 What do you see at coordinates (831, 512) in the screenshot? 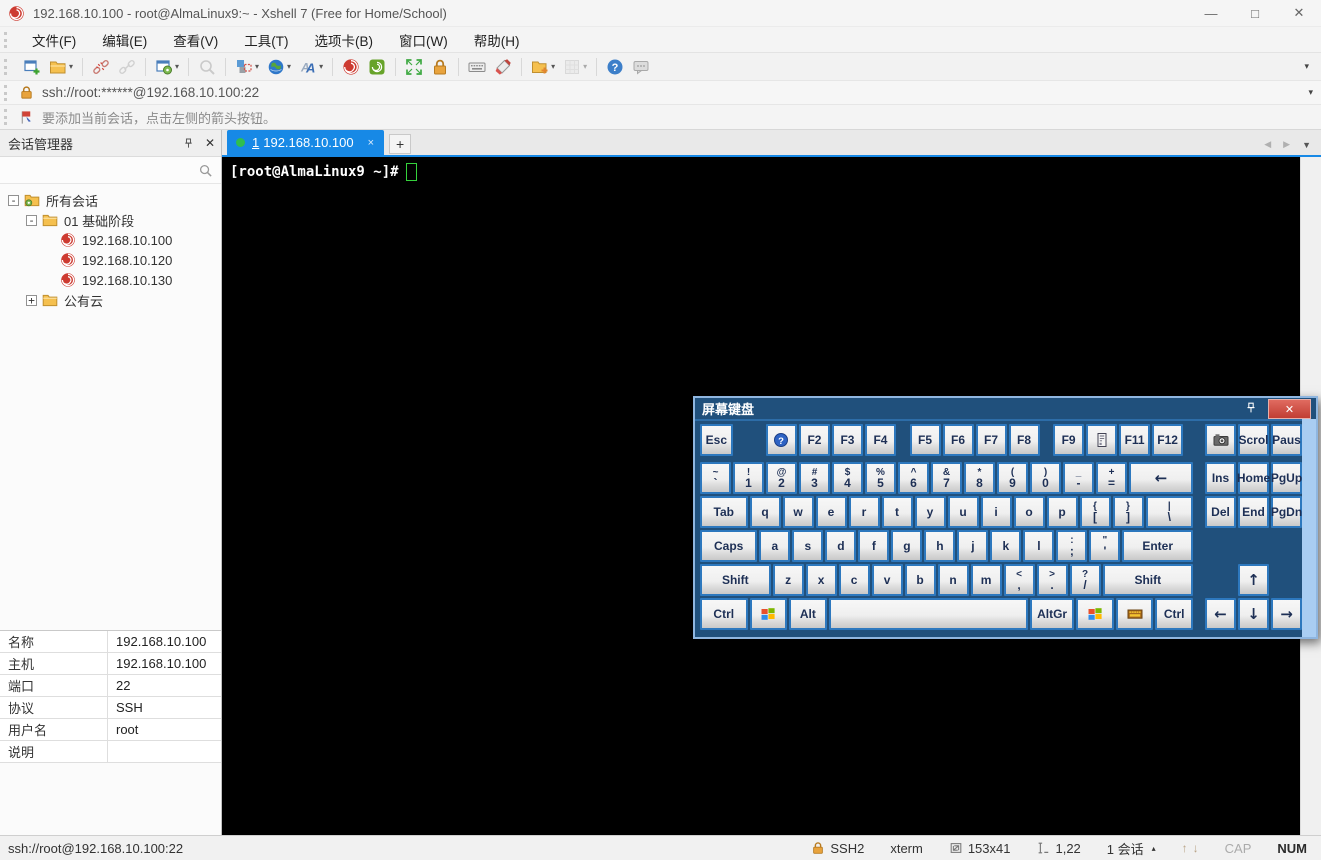
I see `key-e: e` at bounding box center [831, 512].